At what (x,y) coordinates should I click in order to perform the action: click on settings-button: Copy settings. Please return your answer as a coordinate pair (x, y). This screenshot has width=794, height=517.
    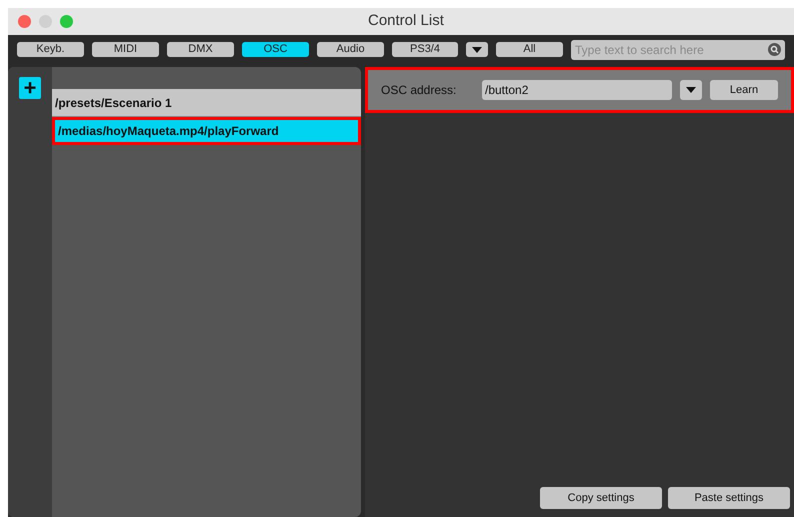
    Looking at the image, I should click on (601, 498).